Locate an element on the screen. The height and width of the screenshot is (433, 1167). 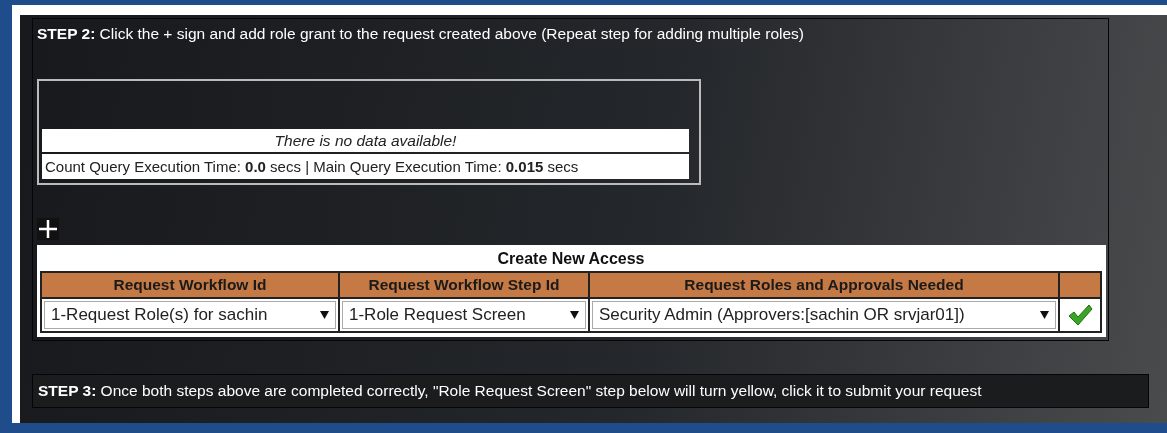
step-instruction: STEP 2: Click the + sign and add role grant to the request created above (Repeat step for adding multiple roles) is located at coordinates (421, 34).